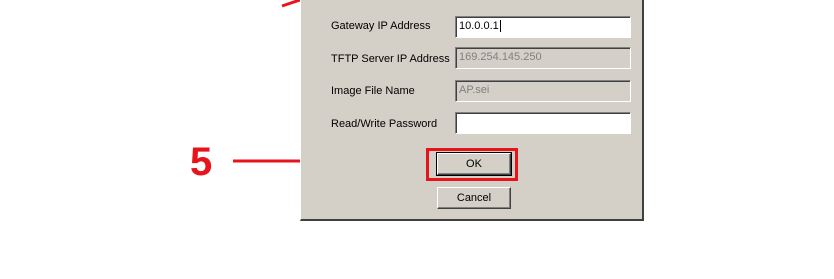 The height and width of the screenshot is (279, 834). I want to click on read-write-password-input, so click(543, 123).